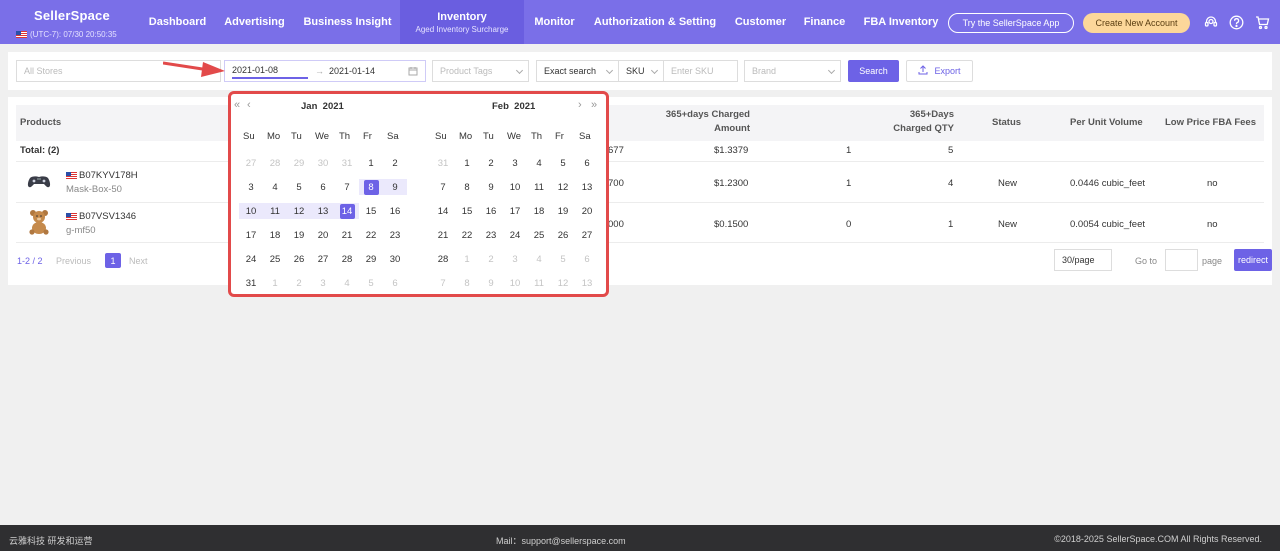  I want to click on left-day-cell: 1, so click(371, 163).